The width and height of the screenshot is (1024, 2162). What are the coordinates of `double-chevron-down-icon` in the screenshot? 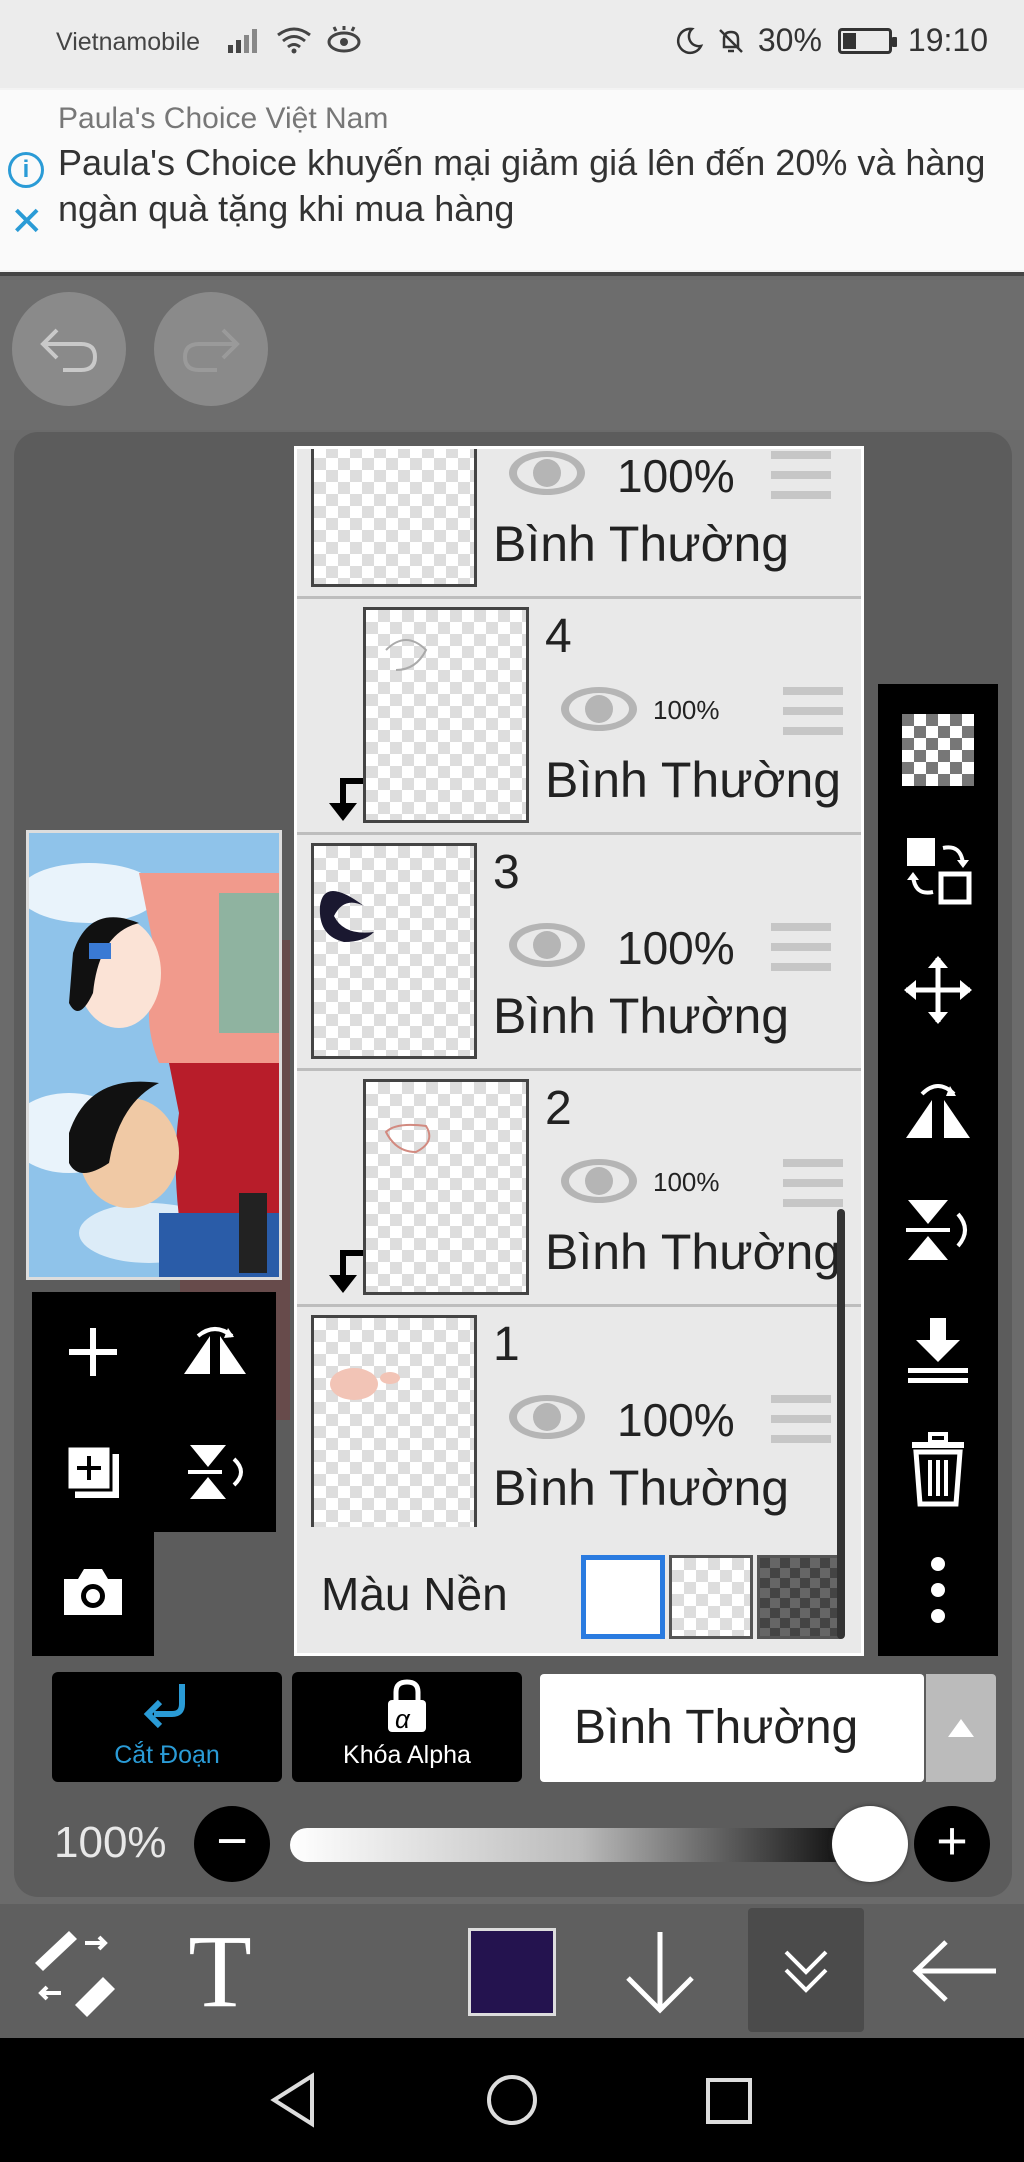 It's located at (806, 1971).